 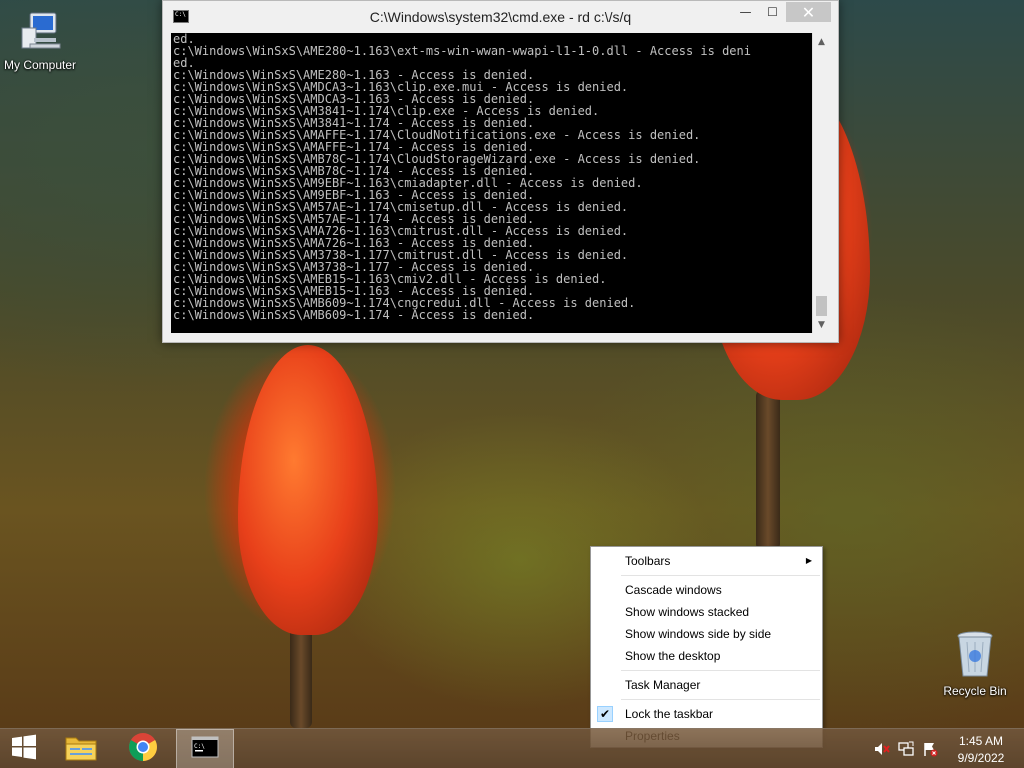 What do you see at coordinates (687, 612) in the screenshot?
I see `menu-item-label: Show windows stacked` at bounding box center [687, 612].